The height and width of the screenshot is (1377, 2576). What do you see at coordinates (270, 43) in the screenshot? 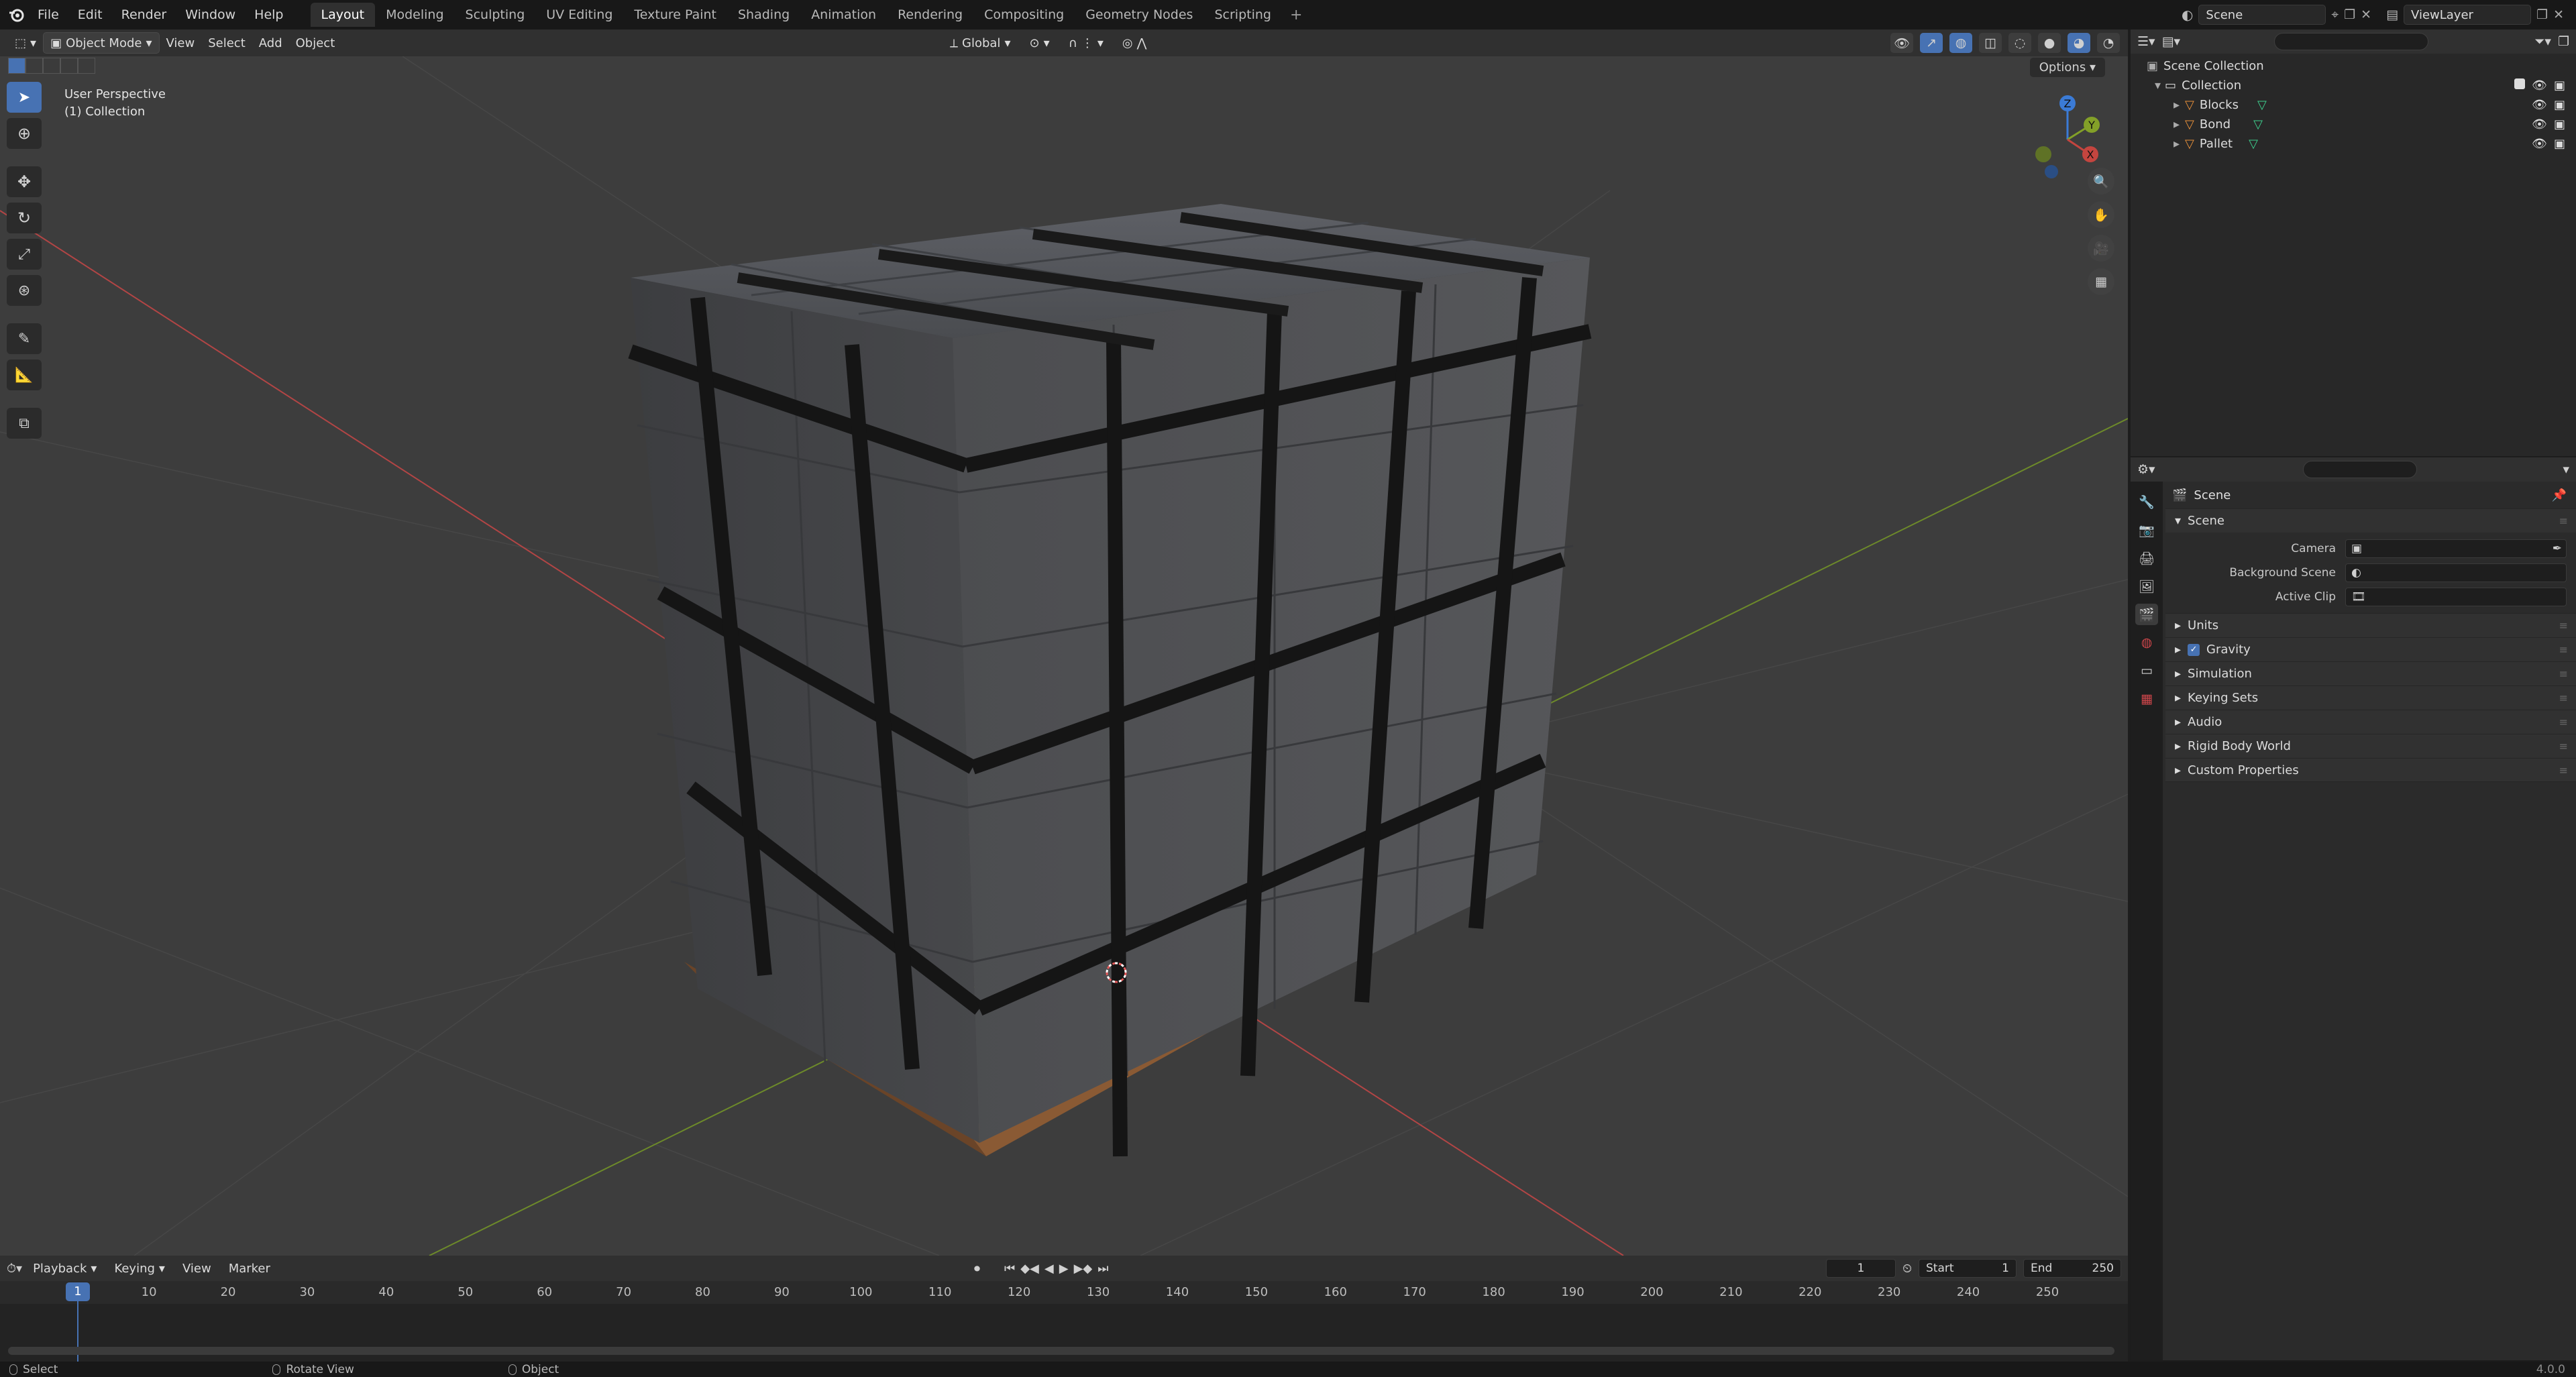
I see `menu-add: Add` at bounding box center [270, 43].